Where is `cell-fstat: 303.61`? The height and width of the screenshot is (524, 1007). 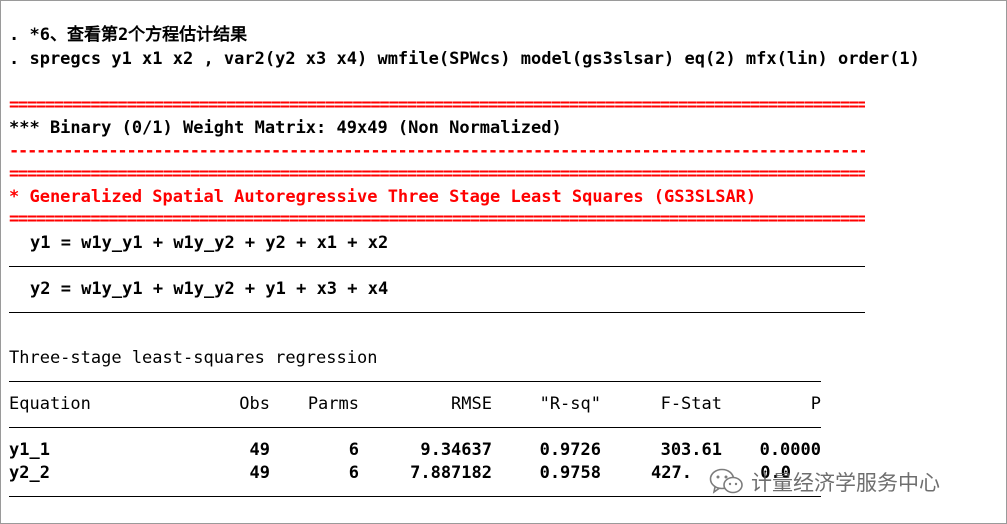
cell-fstat: 303.61 is located at coordinates (691, 450).